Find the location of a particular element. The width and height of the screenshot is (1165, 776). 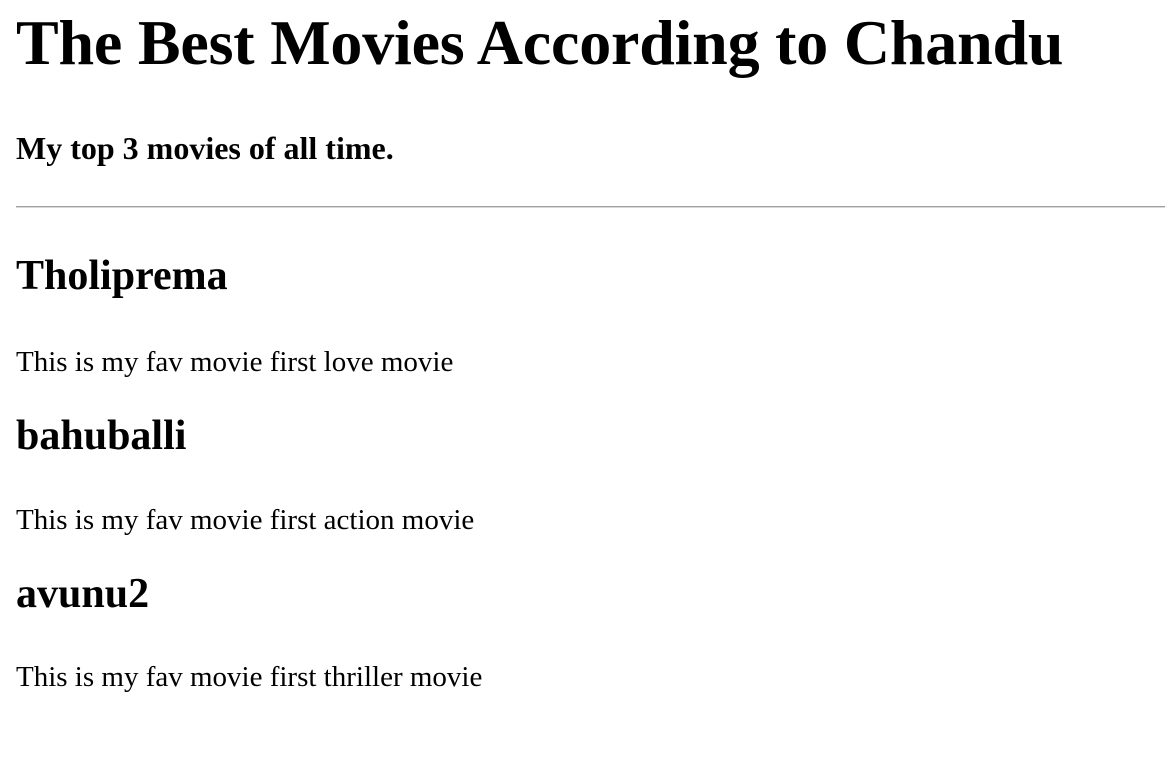

movie-title: avunu2 is located at coordinates (83, 593).